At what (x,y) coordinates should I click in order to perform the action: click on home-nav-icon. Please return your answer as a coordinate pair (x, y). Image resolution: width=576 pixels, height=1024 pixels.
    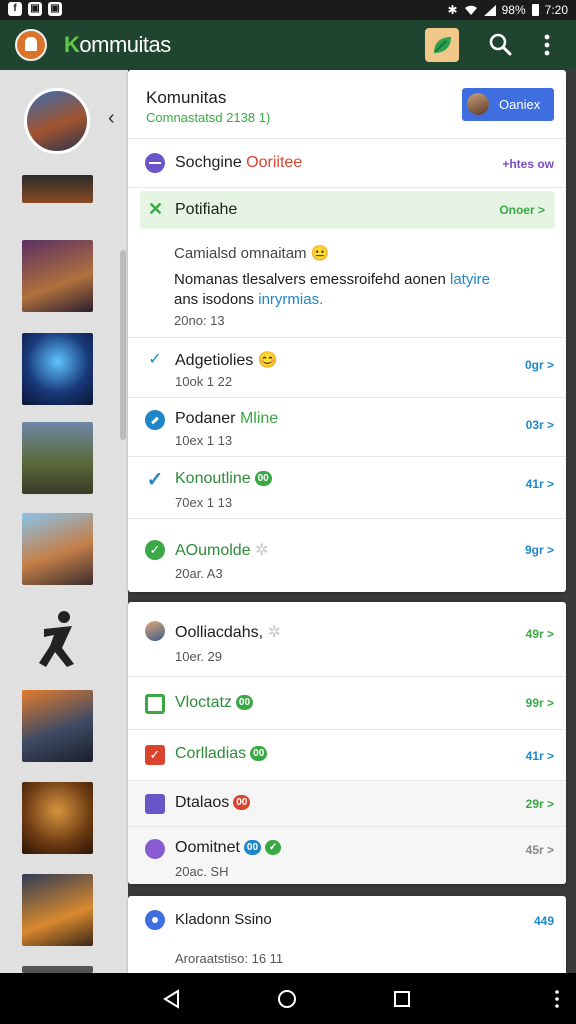
    Looking at the image, I should click on (287, 999).